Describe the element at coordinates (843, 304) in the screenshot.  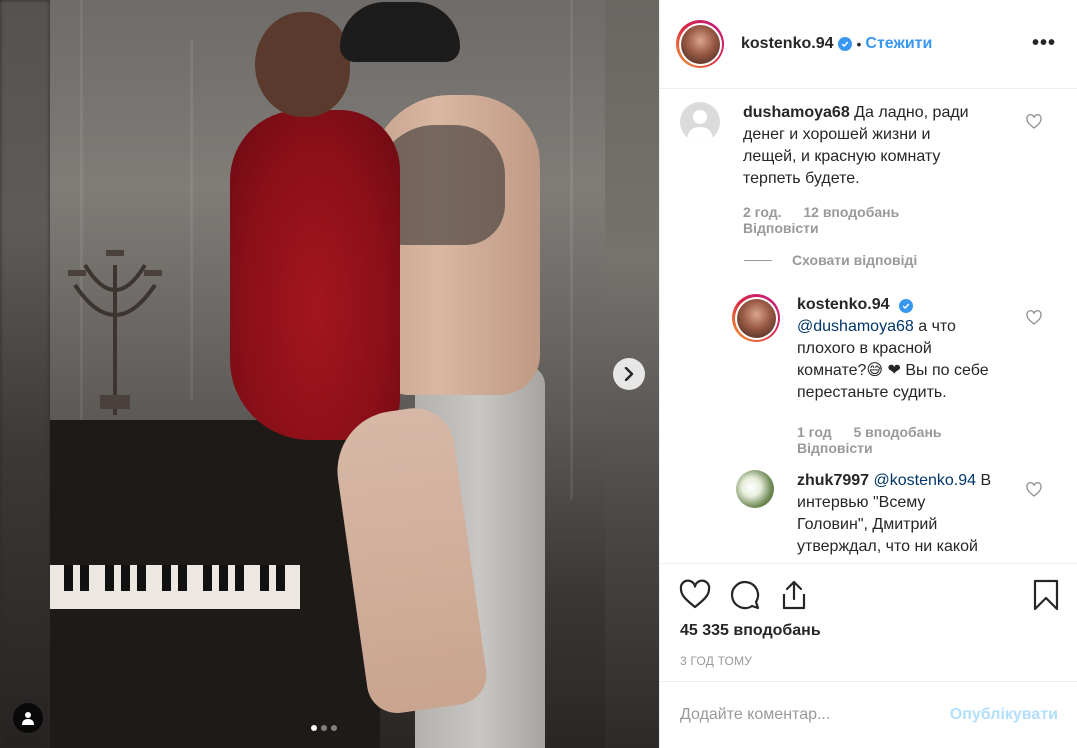
I see `comment-username: kostenko.94` at that location.